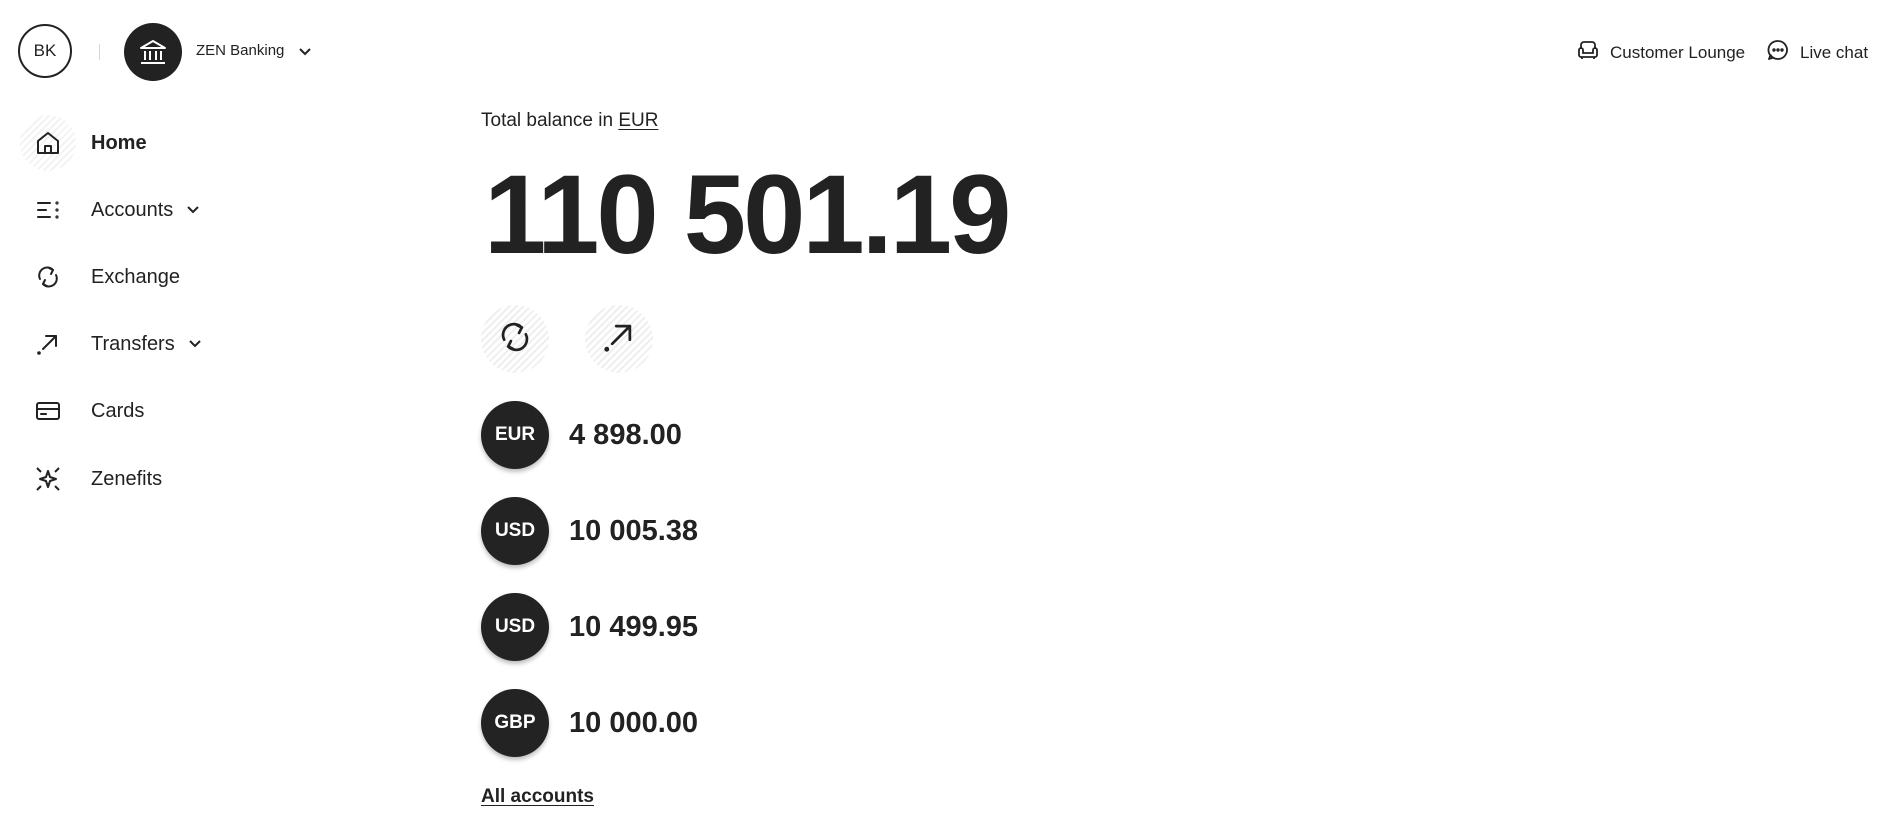  I want to click on sidebar-item-zenefits: Zenefits, so click(91, 479).